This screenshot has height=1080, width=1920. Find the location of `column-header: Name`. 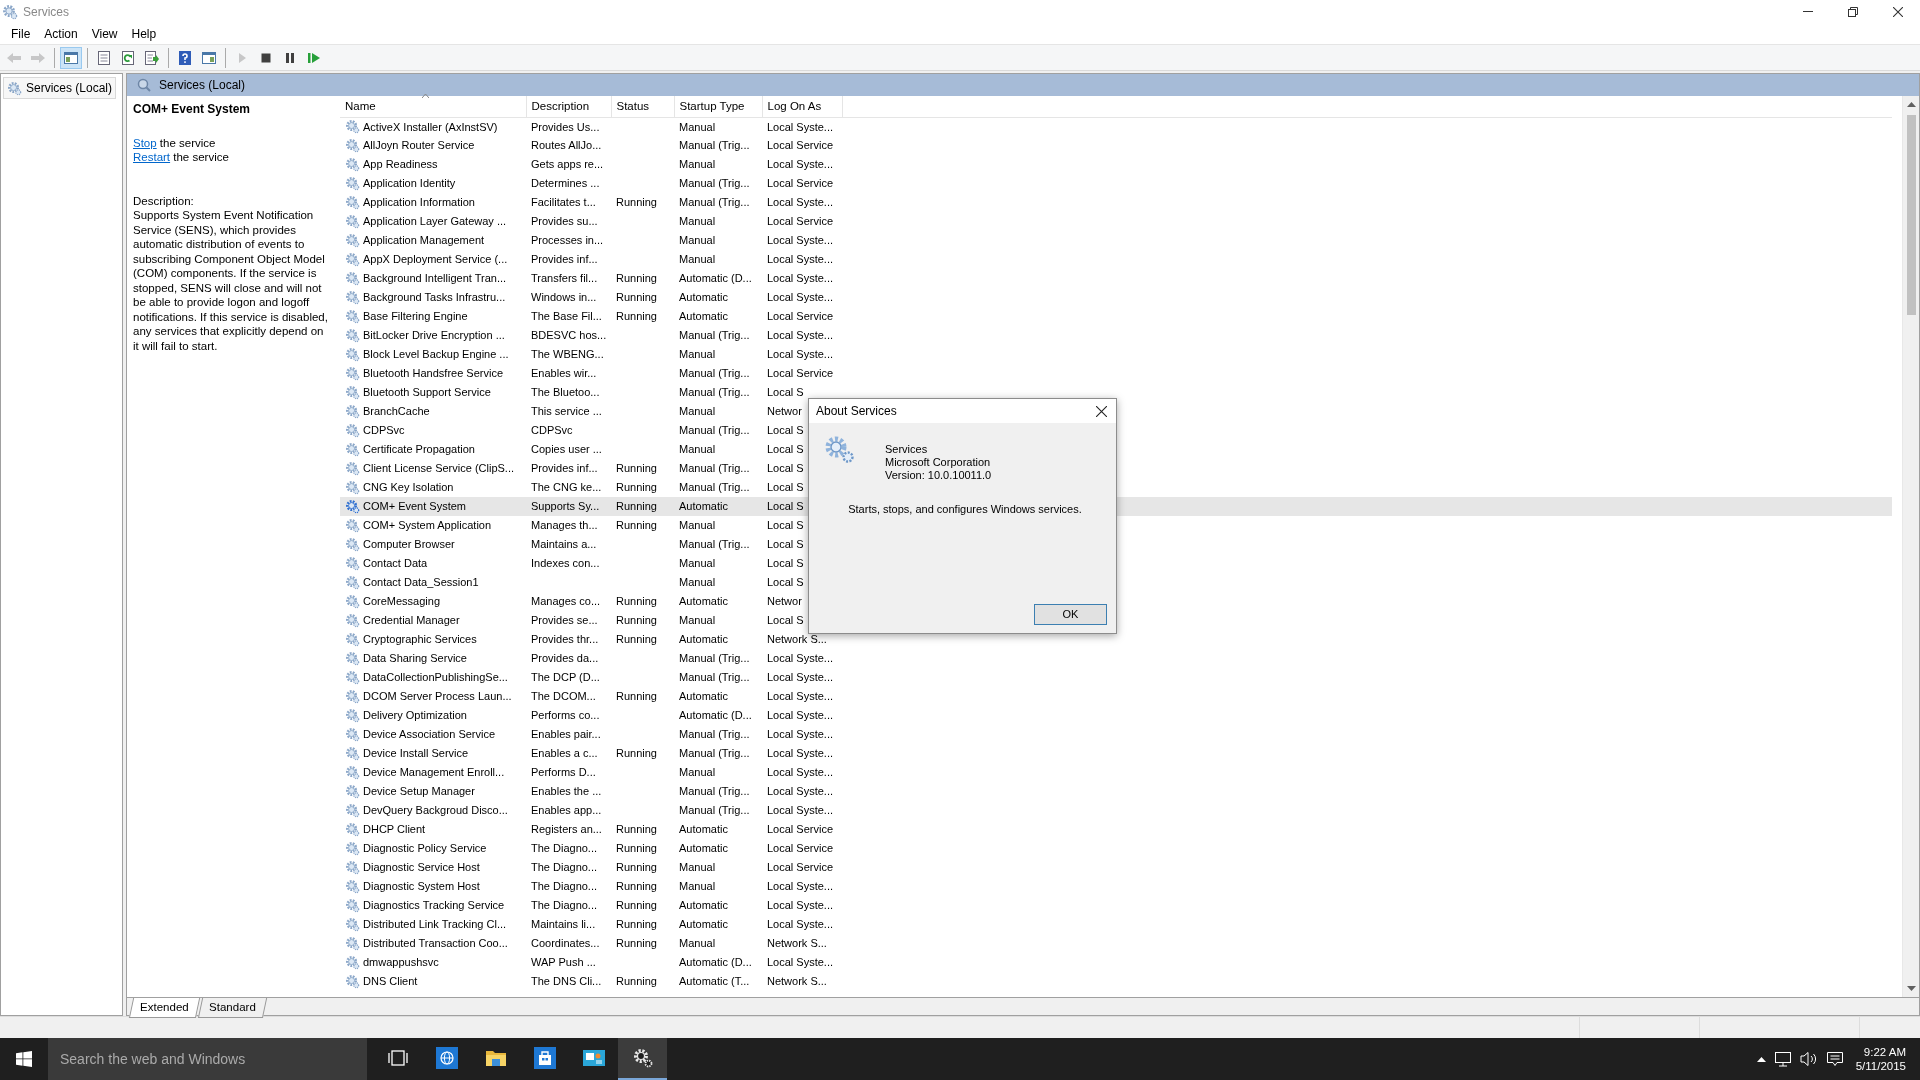

column-header: Name is located at coordinates (433, 106).